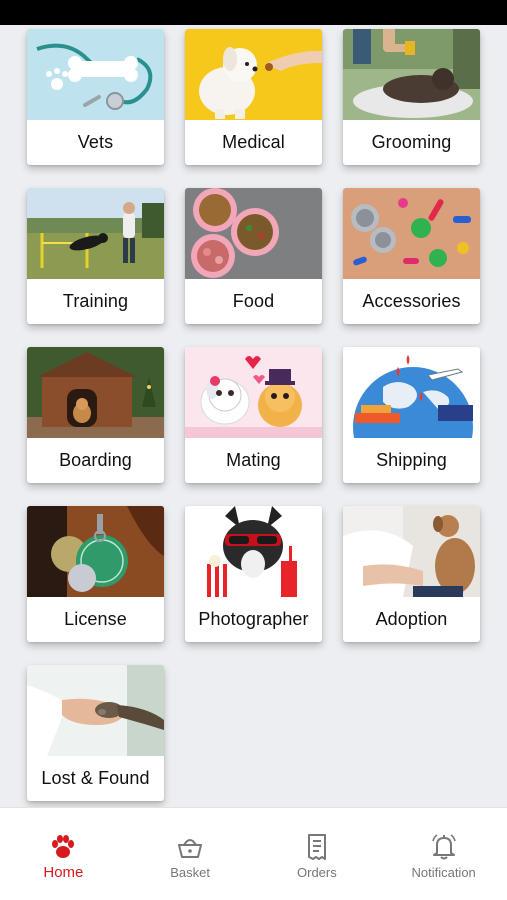  Describe the element at coordinates (411, 551) in the screenshot. I see `adoption-image` at that location.